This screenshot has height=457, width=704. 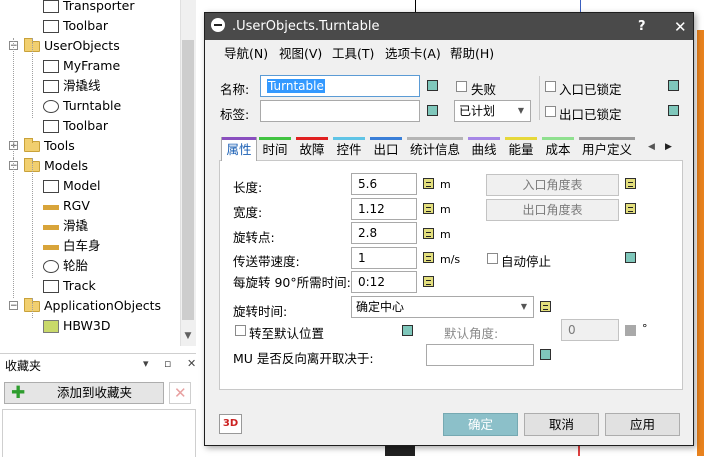 I want to click on pivot-formula-toggle, so click(x=428, y=233).